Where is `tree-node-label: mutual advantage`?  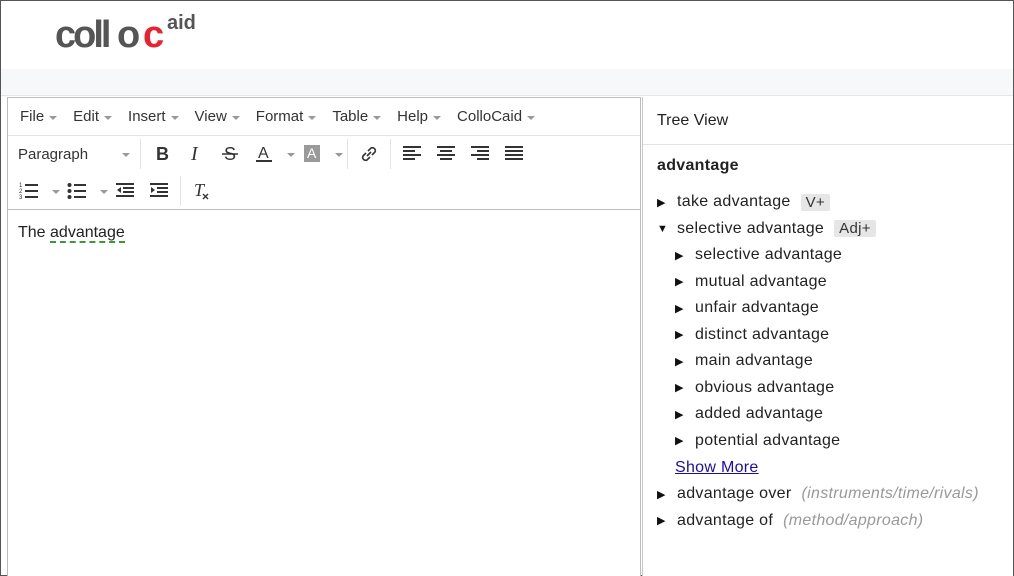
tree-node-label: mutual advantage is located at coordinates (761, 281).